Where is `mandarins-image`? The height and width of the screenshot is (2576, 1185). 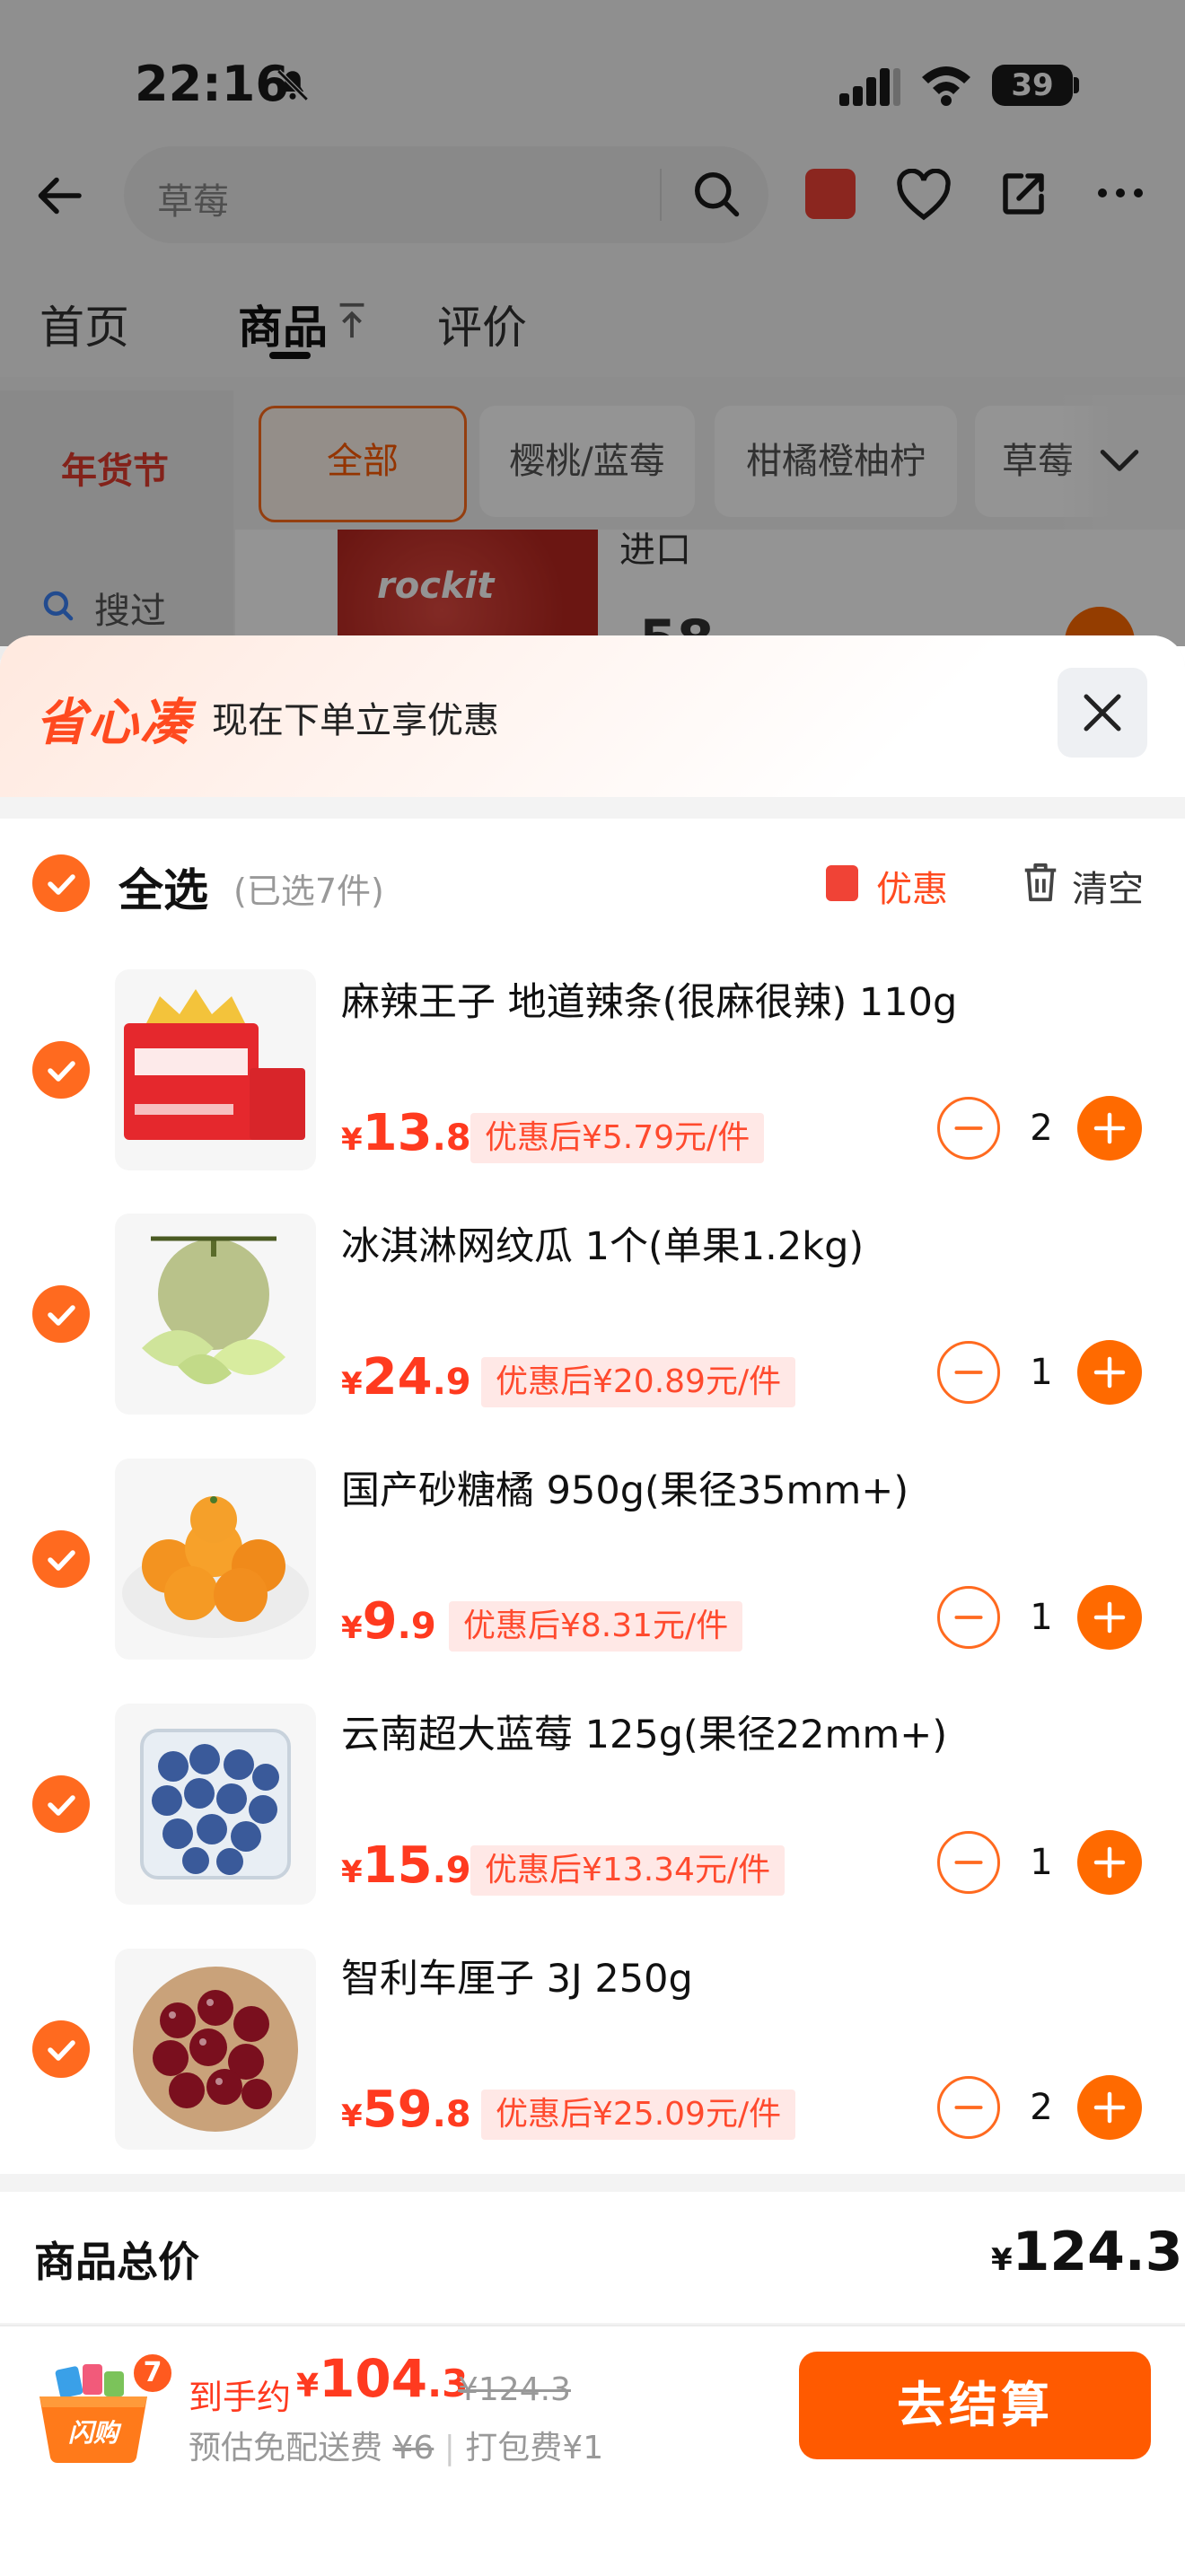
mandarins-image is located at coordinates (215, 1567).